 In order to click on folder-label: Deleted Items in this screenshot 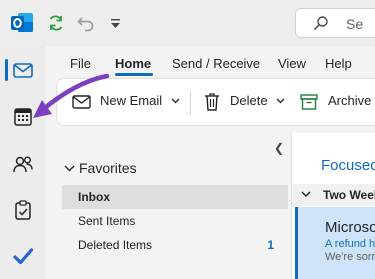, I will do `click(115, 245)`.